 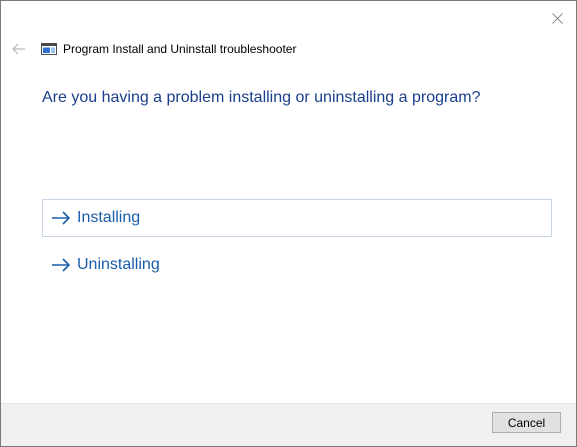 I want to click on footer-bar: Cancel, so click(x=288, y=424).